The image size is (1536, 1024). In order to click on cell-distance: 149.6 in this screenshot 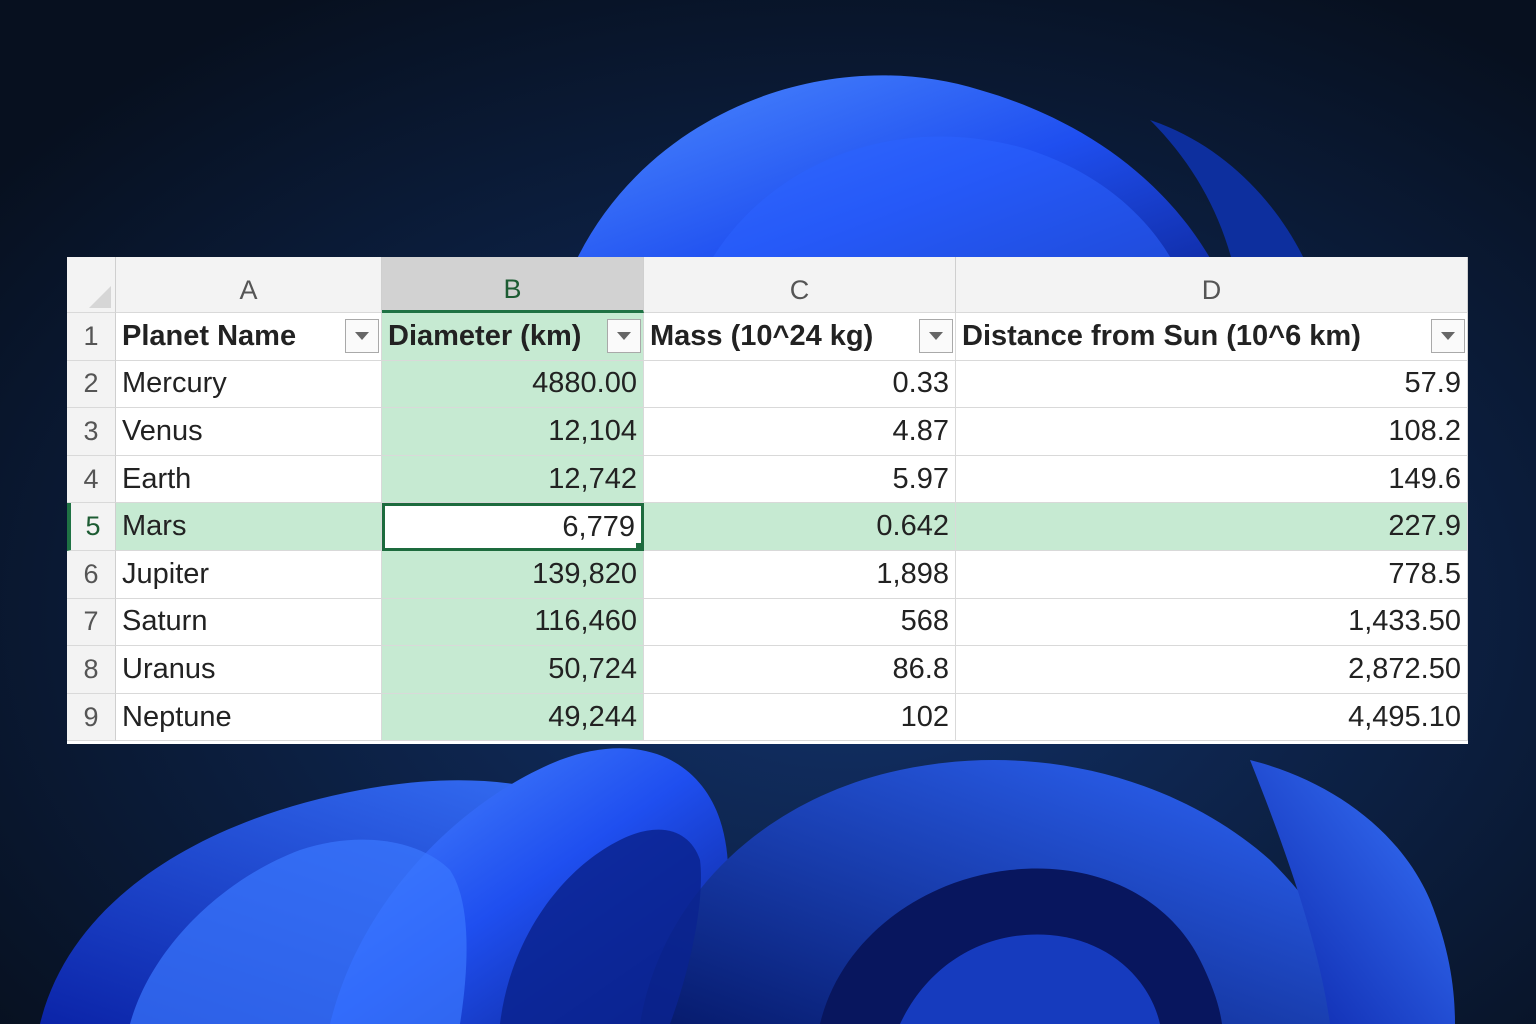, I will do `click(1212, 479)`.